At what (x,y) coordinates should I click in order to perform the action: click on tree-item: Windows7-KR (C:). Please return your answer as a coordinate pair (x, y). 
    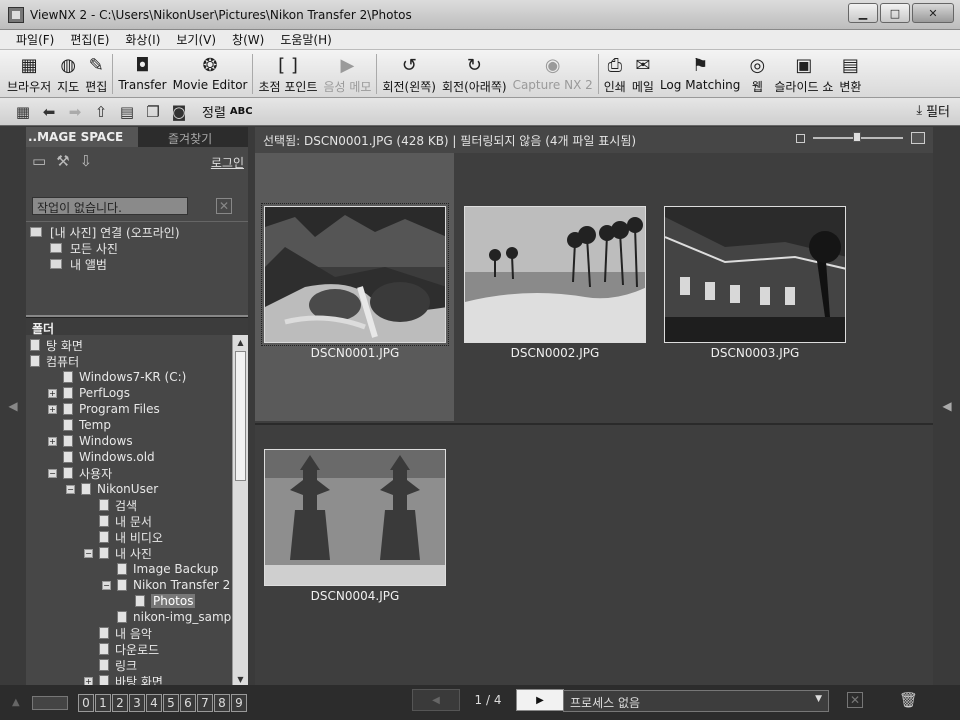
    Looking at the image, I should click on (106, 377).